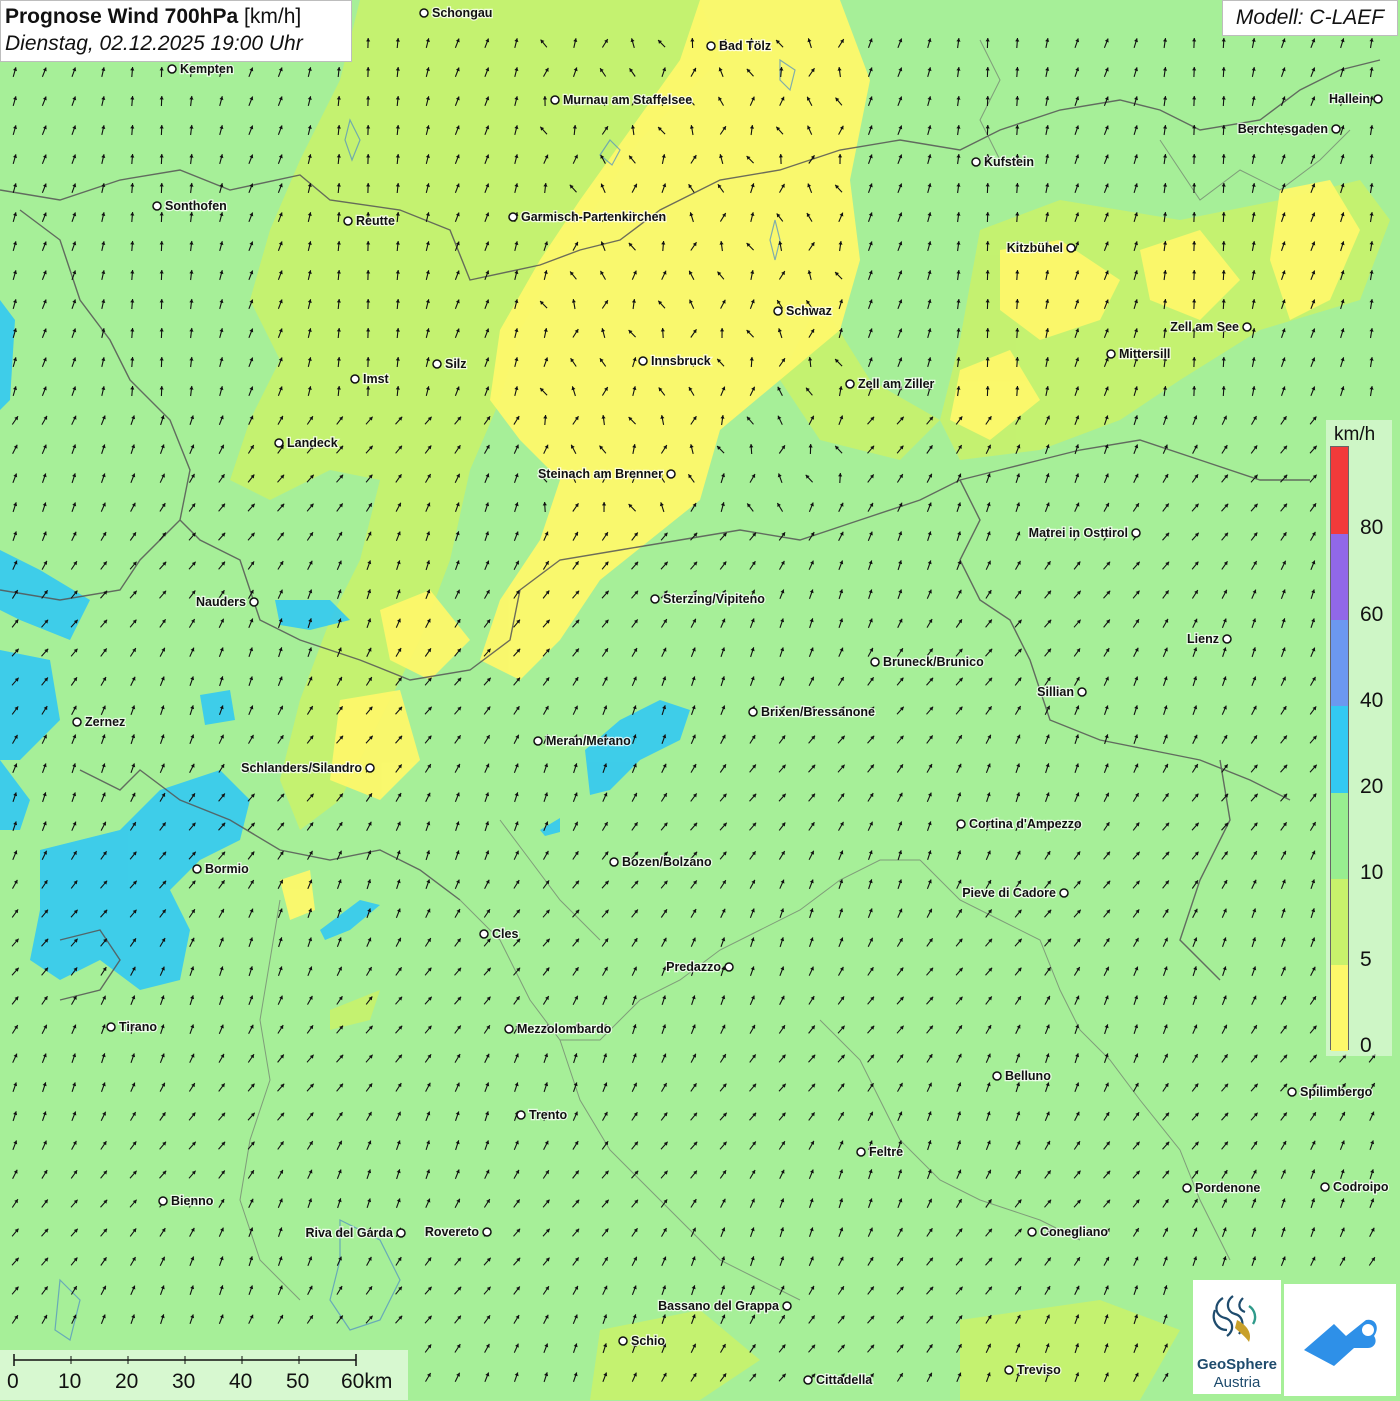  Describe the element at coordinates (376, 379) in the screenshot. I see `city-label: Imst` at that location.